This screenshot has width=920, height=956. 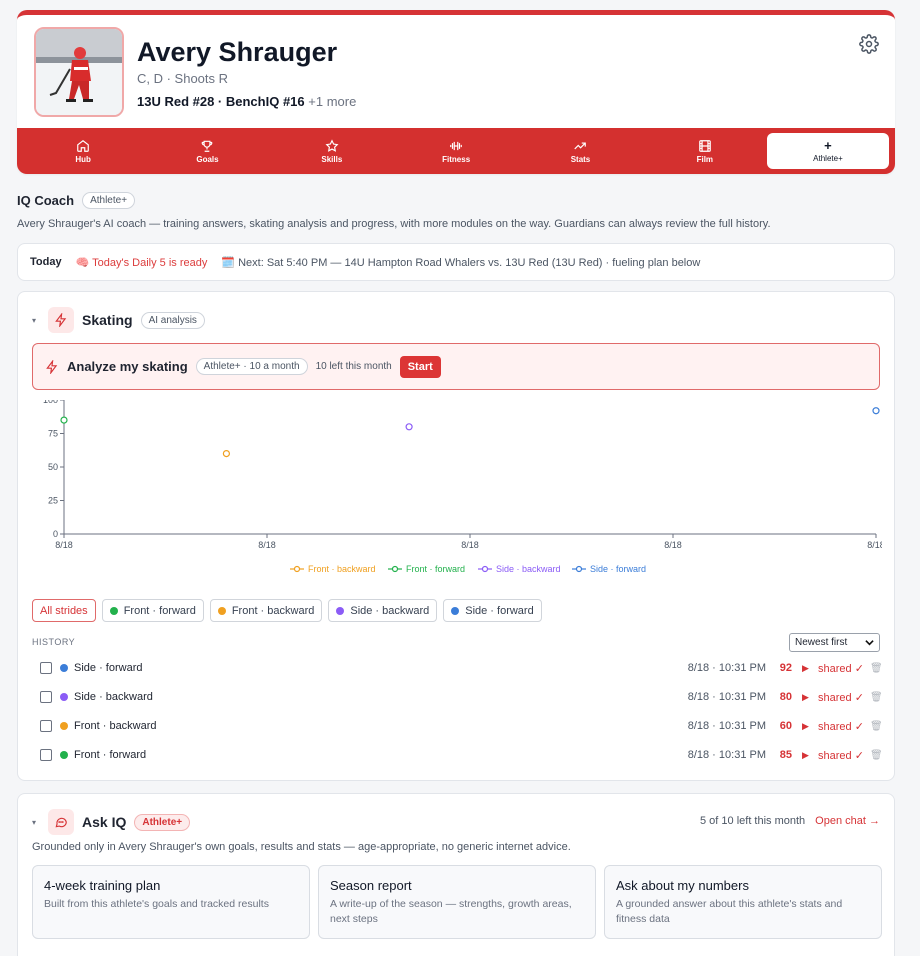 I want to click on stride-label: Front · forward, so click(x=110, y=755).